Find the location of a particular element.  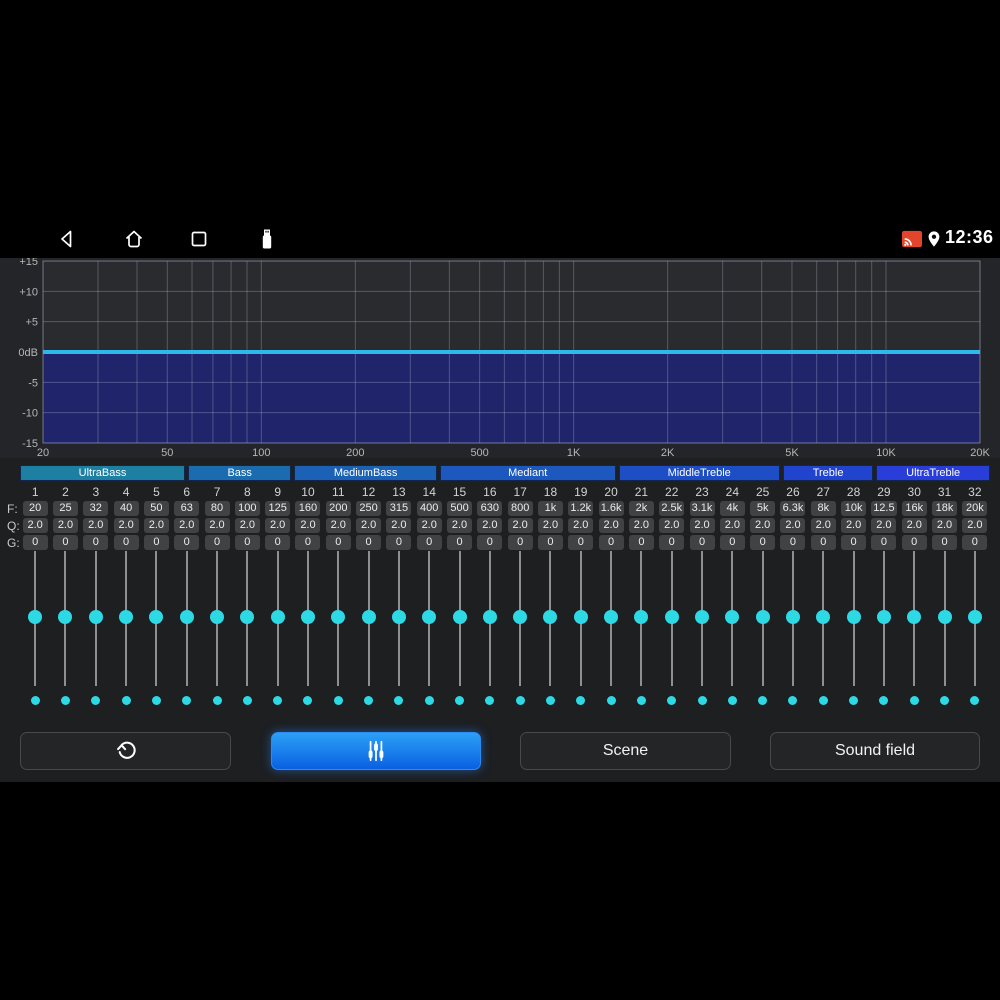

freq-value-chip: 25 is located at coordinates (65, 508).